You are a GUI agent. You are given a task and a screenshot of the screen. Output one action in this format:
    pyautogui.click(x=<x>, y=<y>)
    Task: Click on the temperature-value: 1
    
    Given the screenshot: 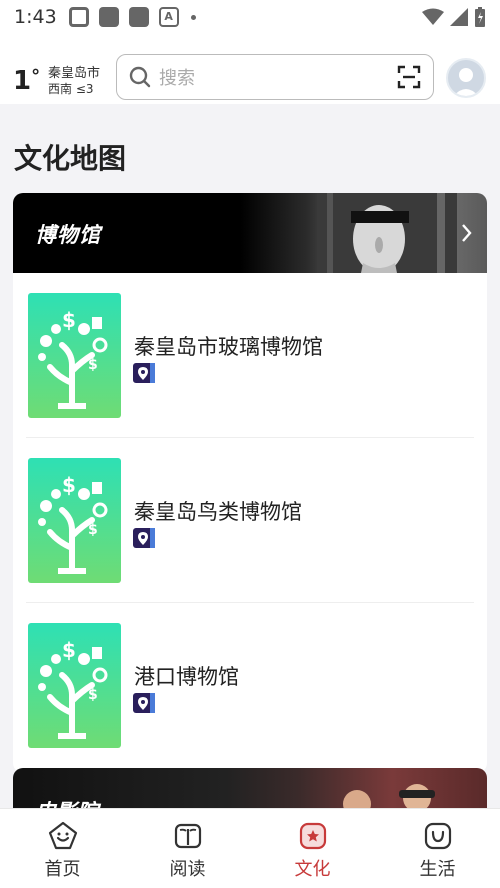 What is the action you would take?
    pyautogui.click(x=22, y=81)
    